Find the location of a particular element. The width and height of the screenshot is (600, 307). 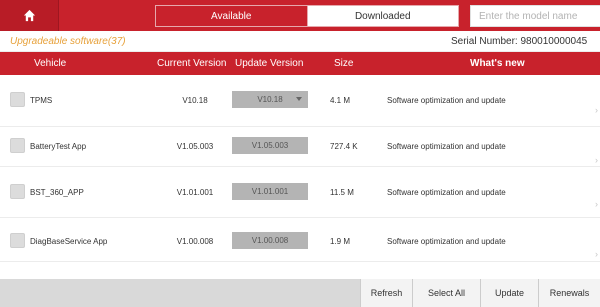

vehicle-name: DiagBaseService App is located at coordinates (69, 241).